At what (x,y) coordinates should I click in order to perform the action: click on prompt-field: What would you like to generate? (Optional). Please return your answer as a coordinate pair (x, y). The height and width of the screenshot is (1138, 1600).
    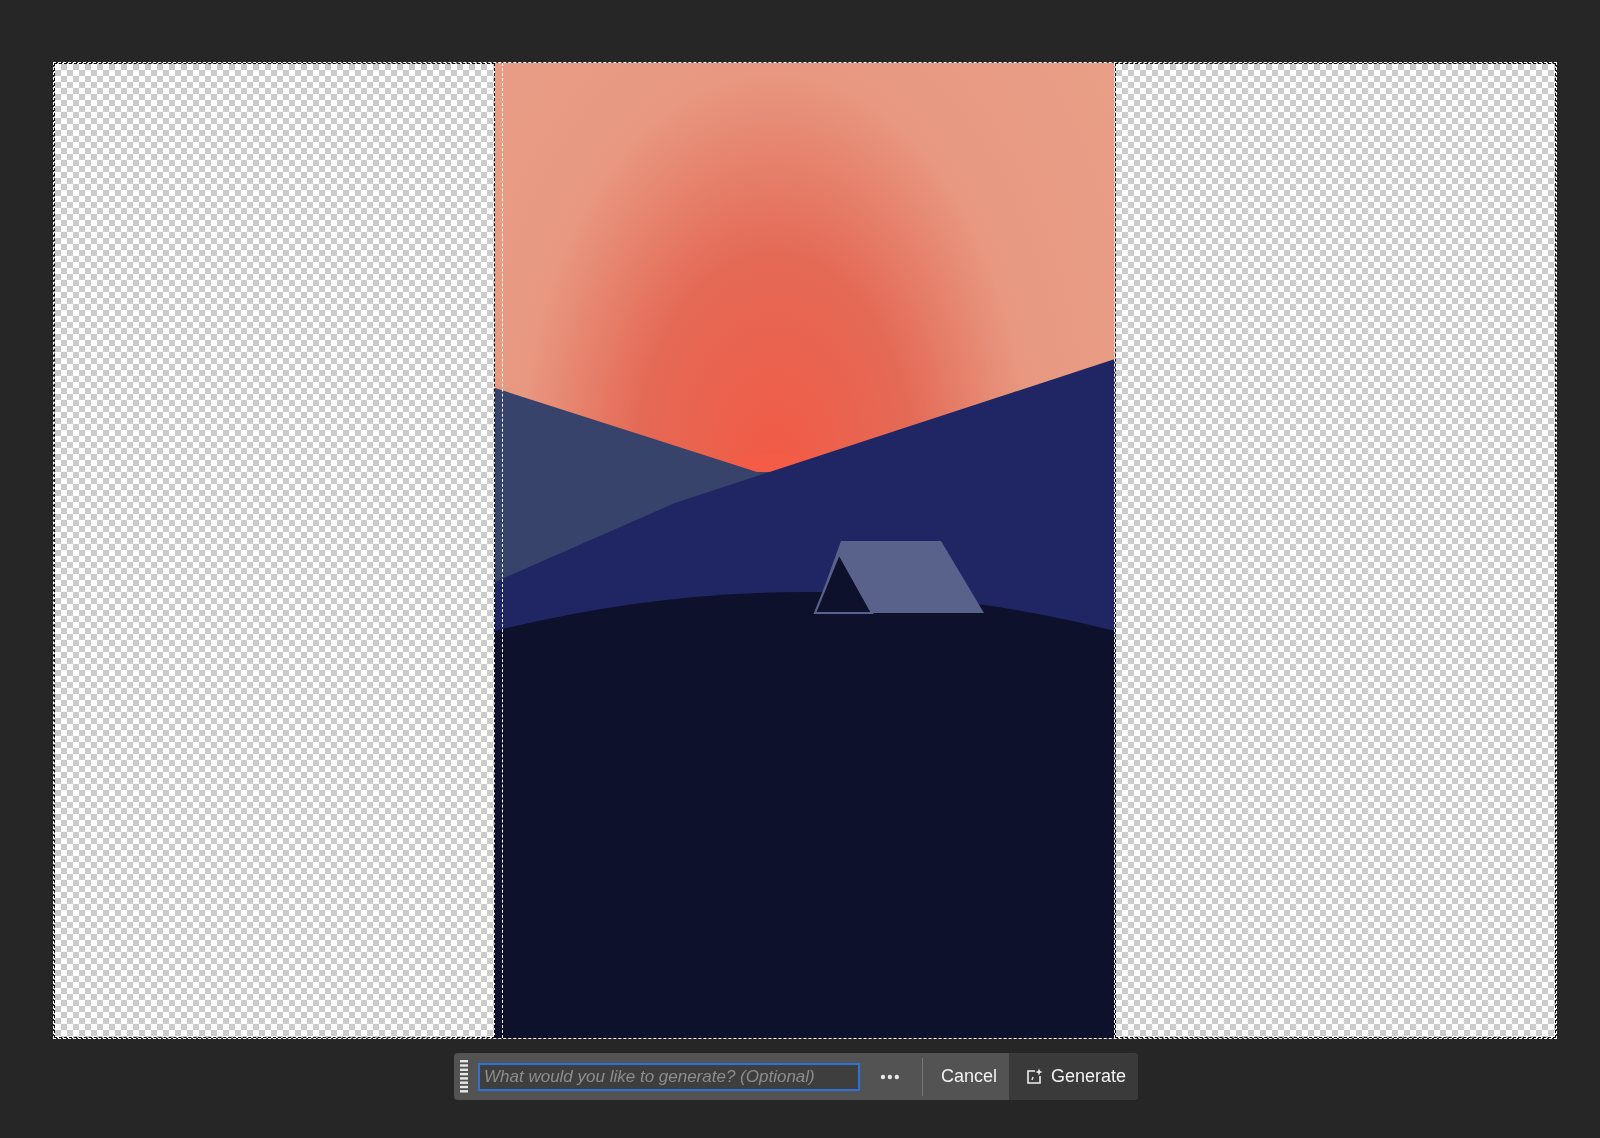
    Looking at the image, I should click on (669, 1076).